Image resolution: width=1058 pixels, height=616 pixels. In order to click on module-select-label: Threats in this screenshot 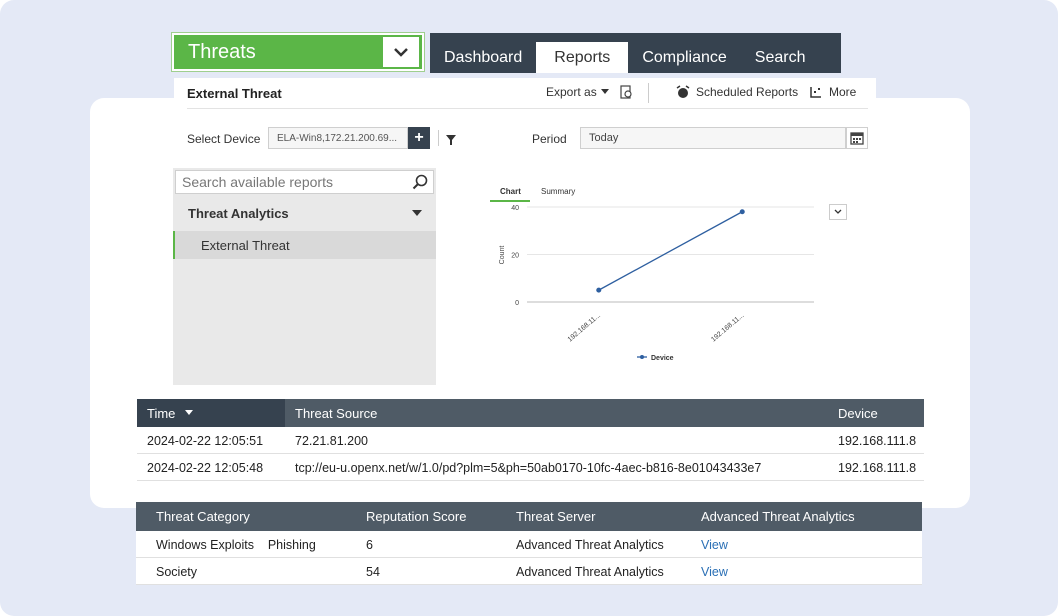, I will do `click(222, 51)`.